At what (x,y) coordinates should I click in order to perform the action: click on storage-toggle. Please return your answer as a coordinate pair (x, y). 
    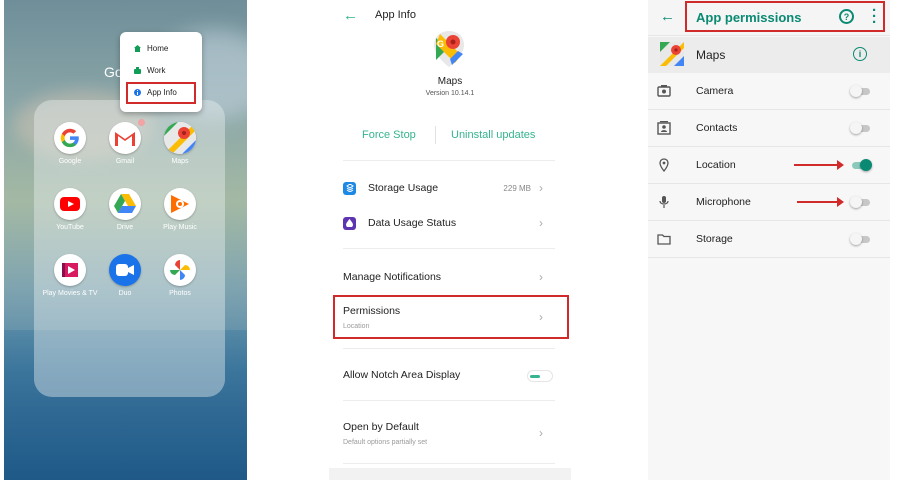
    Looking at the image, I should click on (861, 239).